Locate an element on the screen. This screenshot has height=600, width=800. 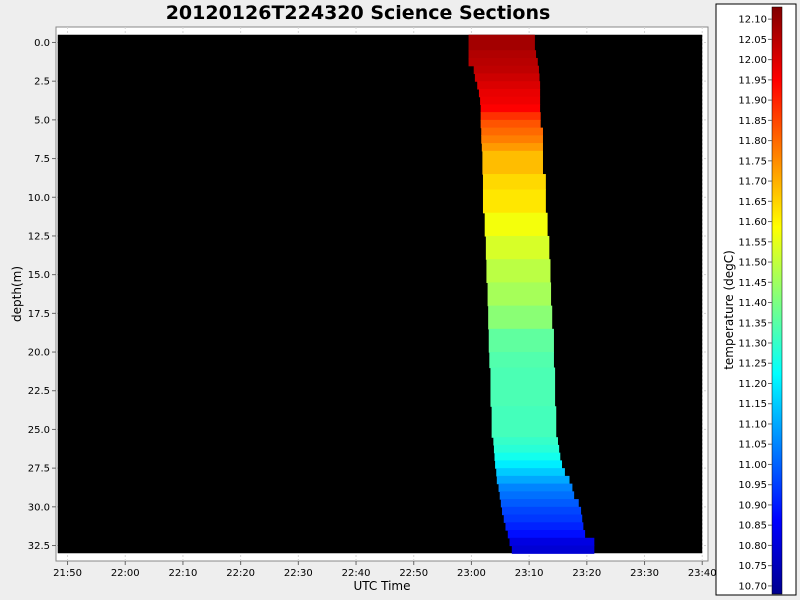
colorbar-tick-label: 10.95 is located at coordinates (752, 485).